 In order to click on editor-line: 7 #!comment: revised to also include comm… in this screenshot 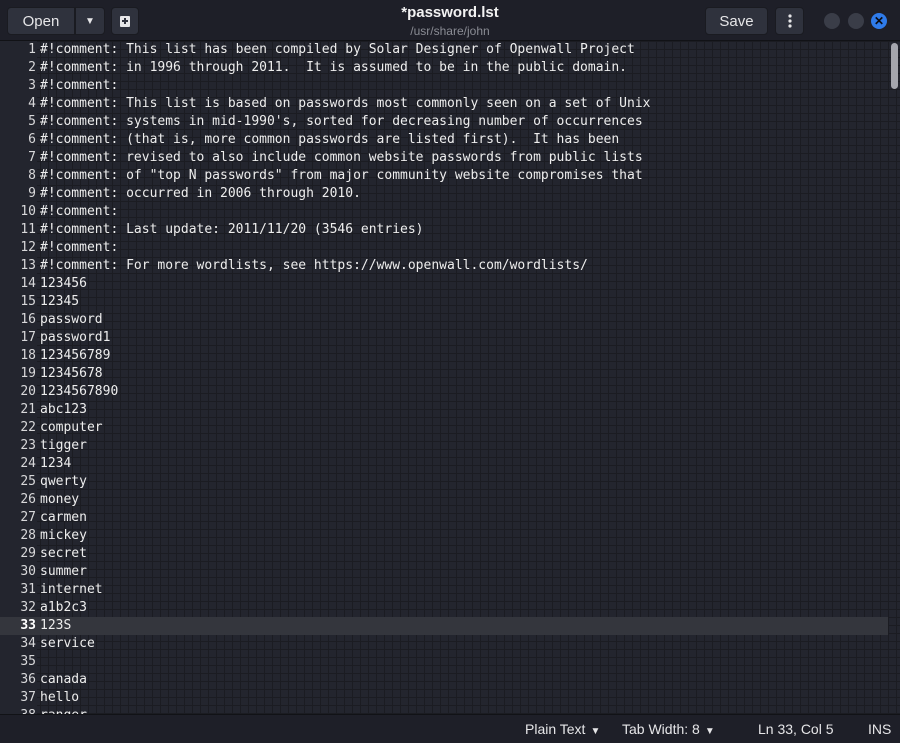, I will do `click(444, 158)`.